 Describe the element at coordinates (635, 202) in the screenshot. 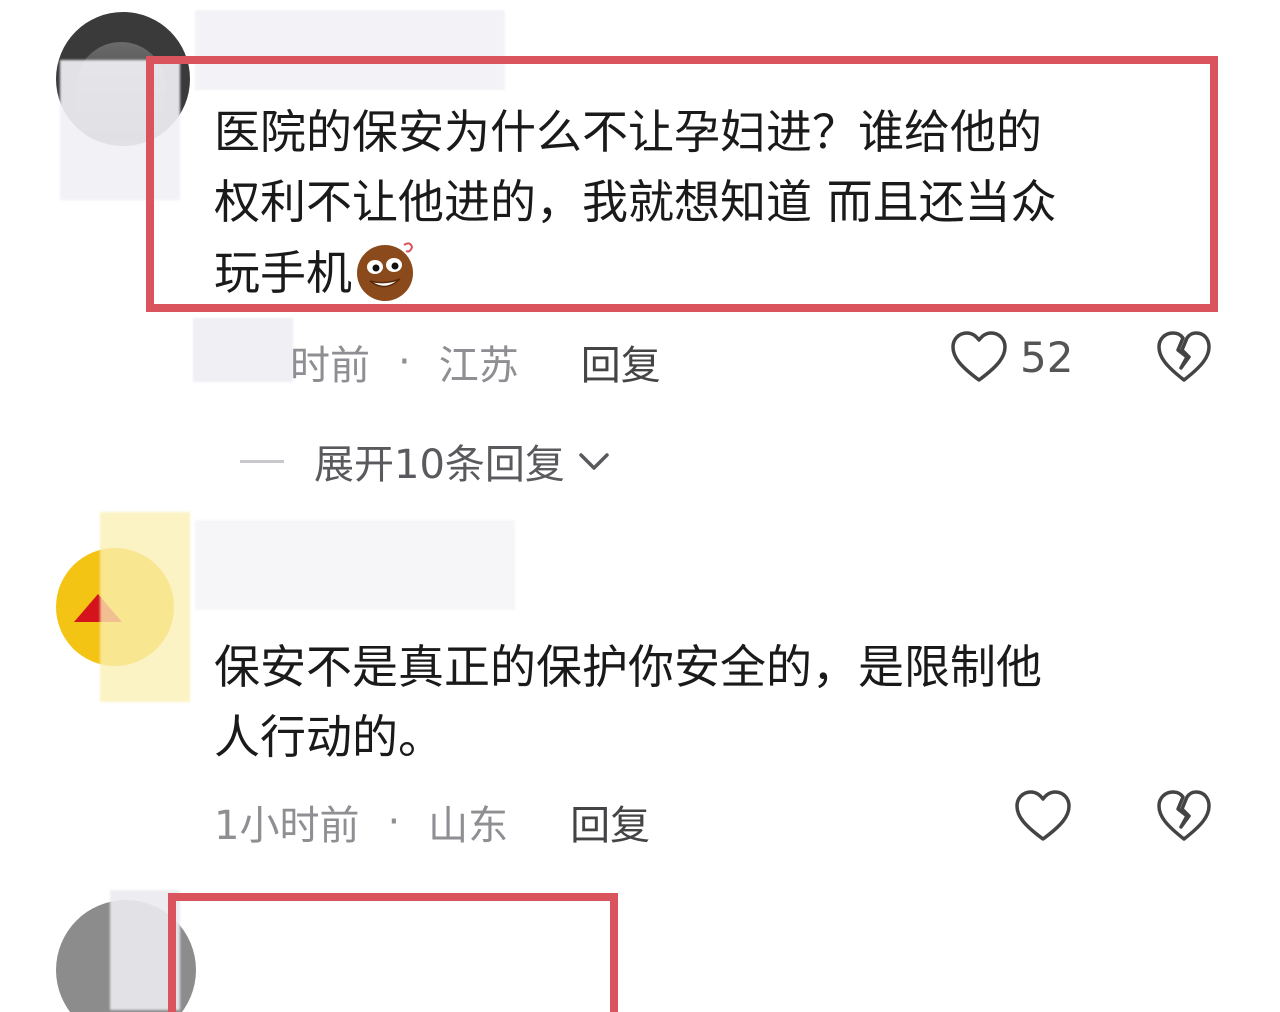

I see `comment-line: 权利不让他进的，我就想知道 而且还当众` at that location.